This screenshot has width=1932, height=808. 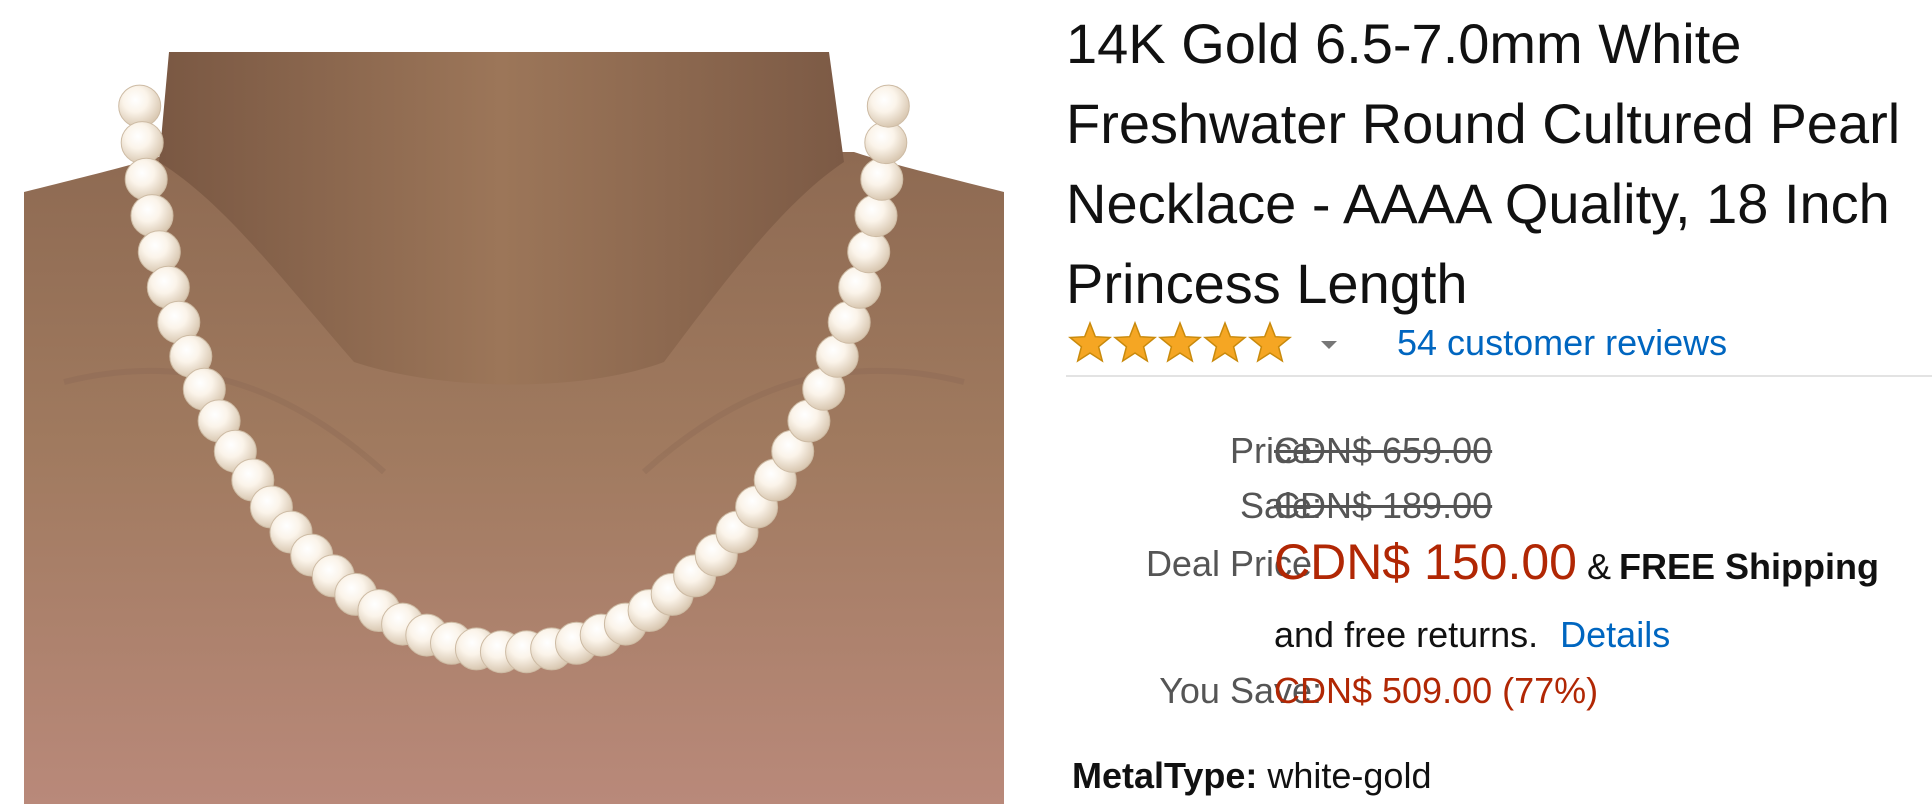 I want to click on sale-price: CDN$ 189.00, so click(x=1383, y=505).